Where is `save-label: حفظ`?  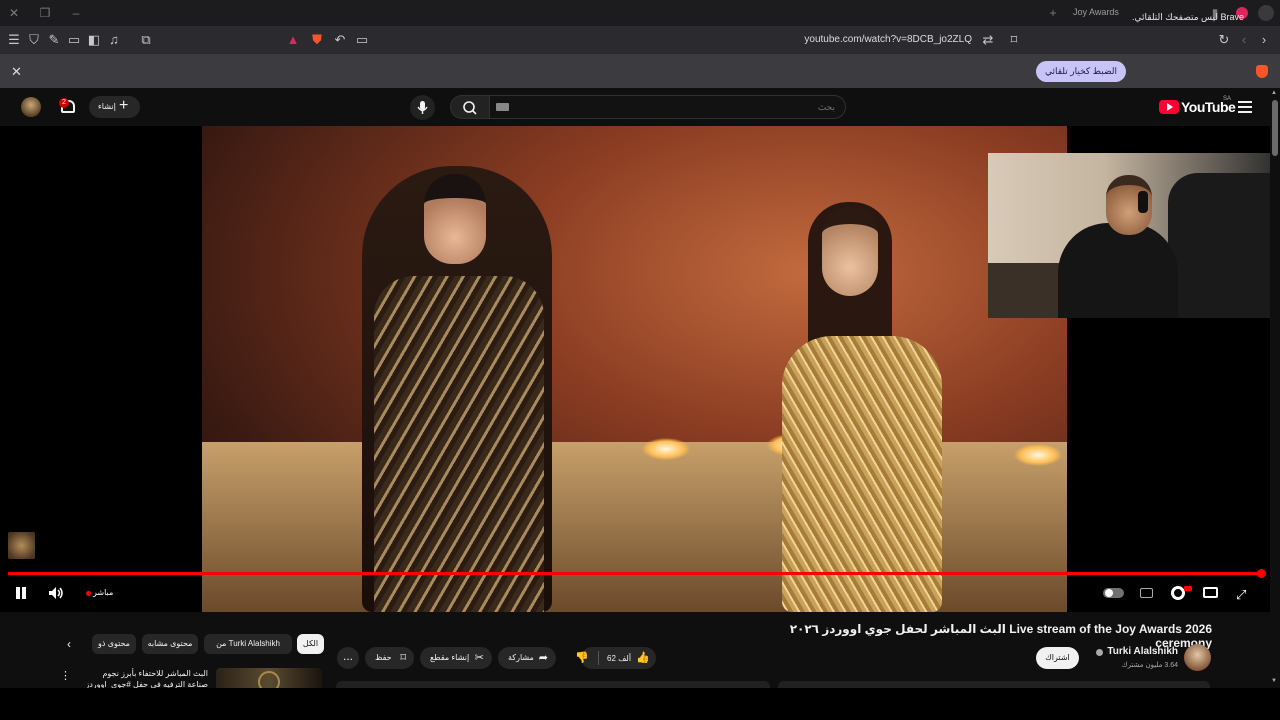
save-label: حفظ is located at coordinates (383, 657).